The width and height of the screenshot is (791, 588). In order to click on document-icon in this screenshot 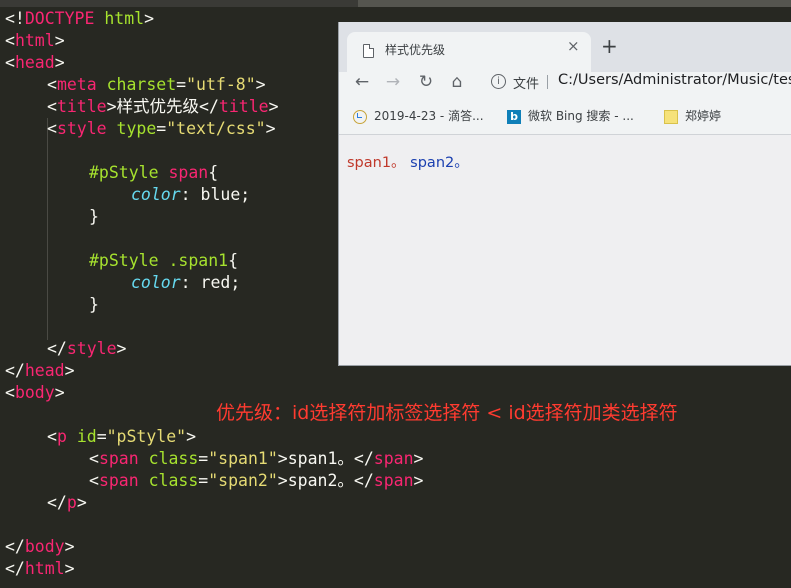, I will do `click(368, 51)`.